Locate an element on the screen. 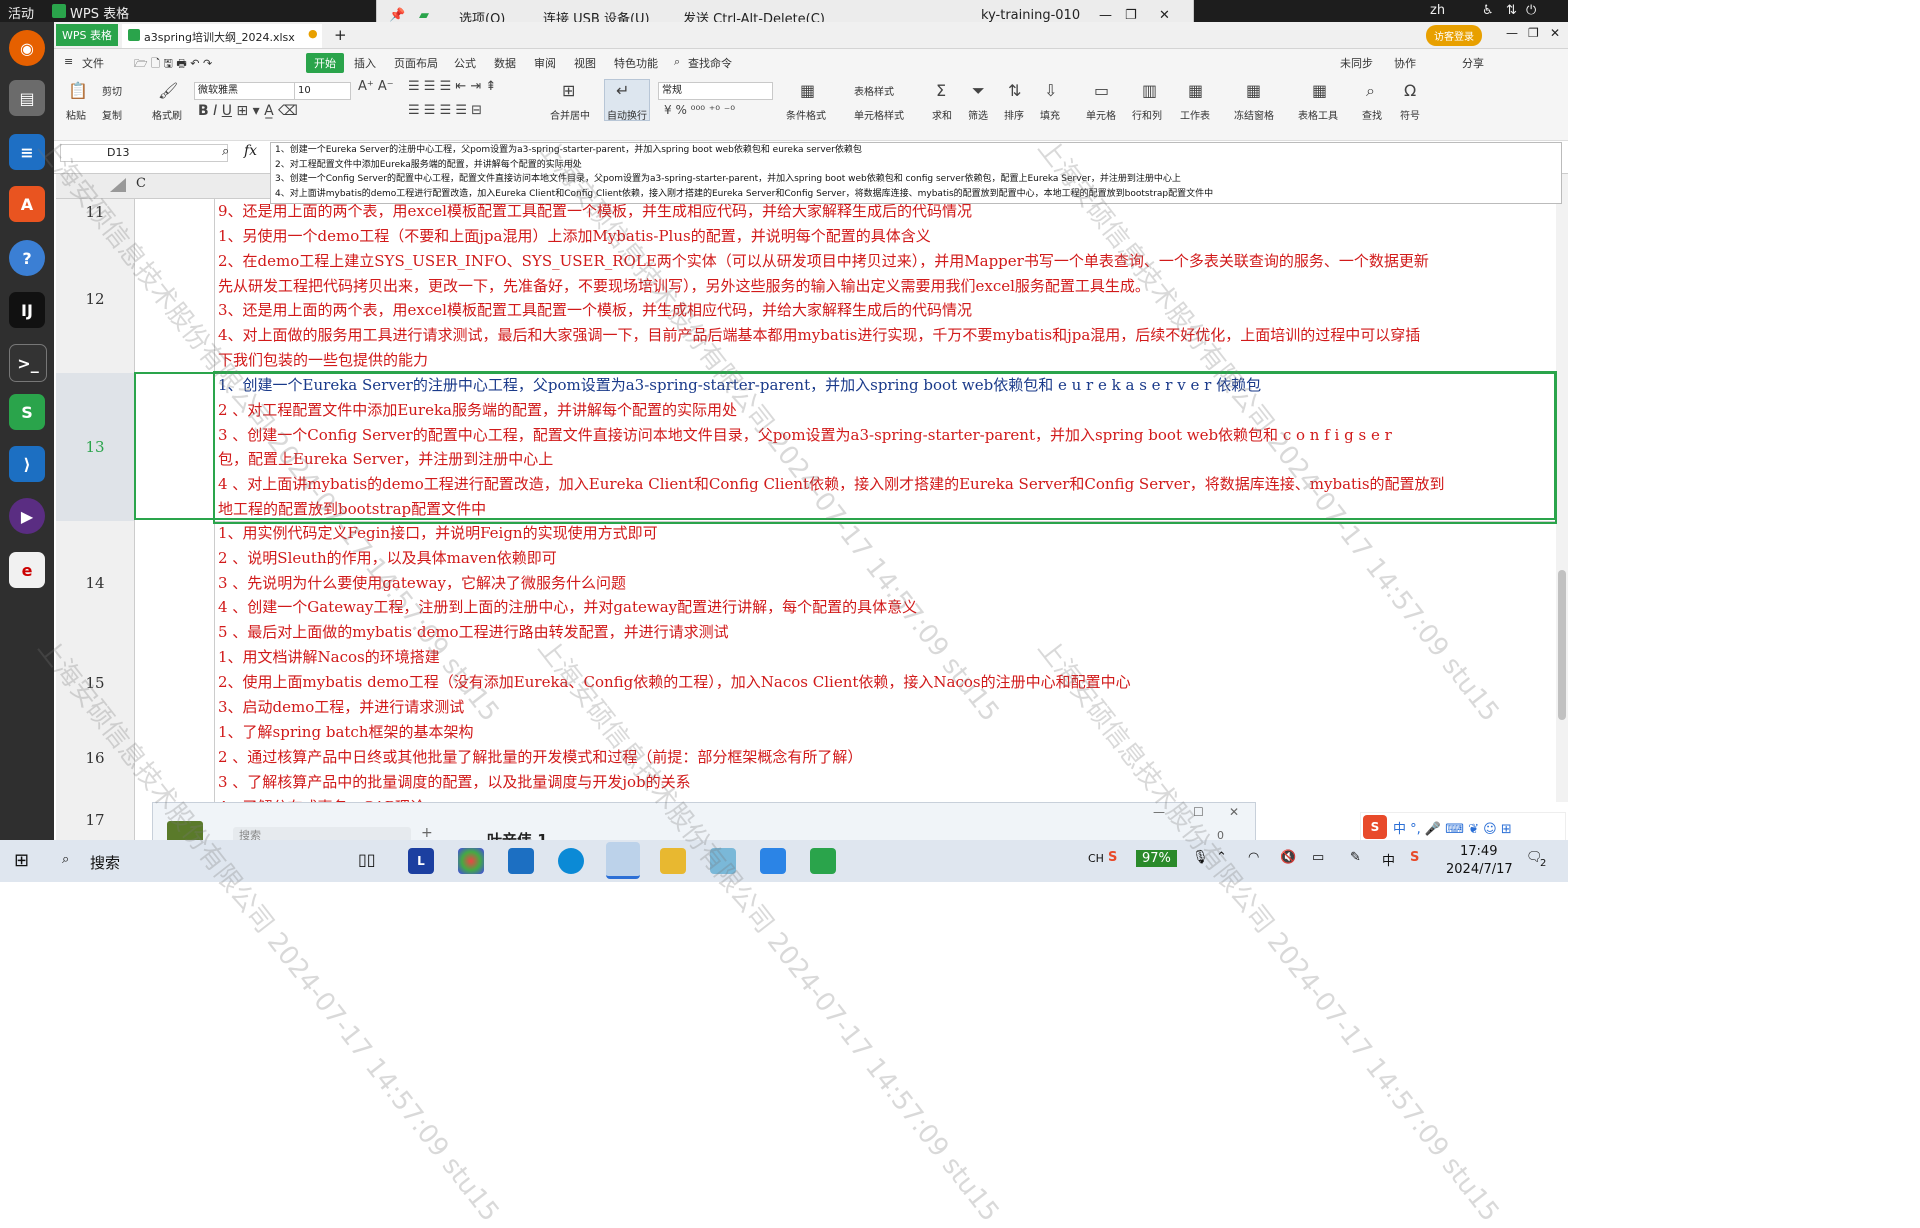 Image resolution: width=1920 pixels, height=1228 pixels. table-tools-button: 表格工具 is located at coordinates (1318, 114).